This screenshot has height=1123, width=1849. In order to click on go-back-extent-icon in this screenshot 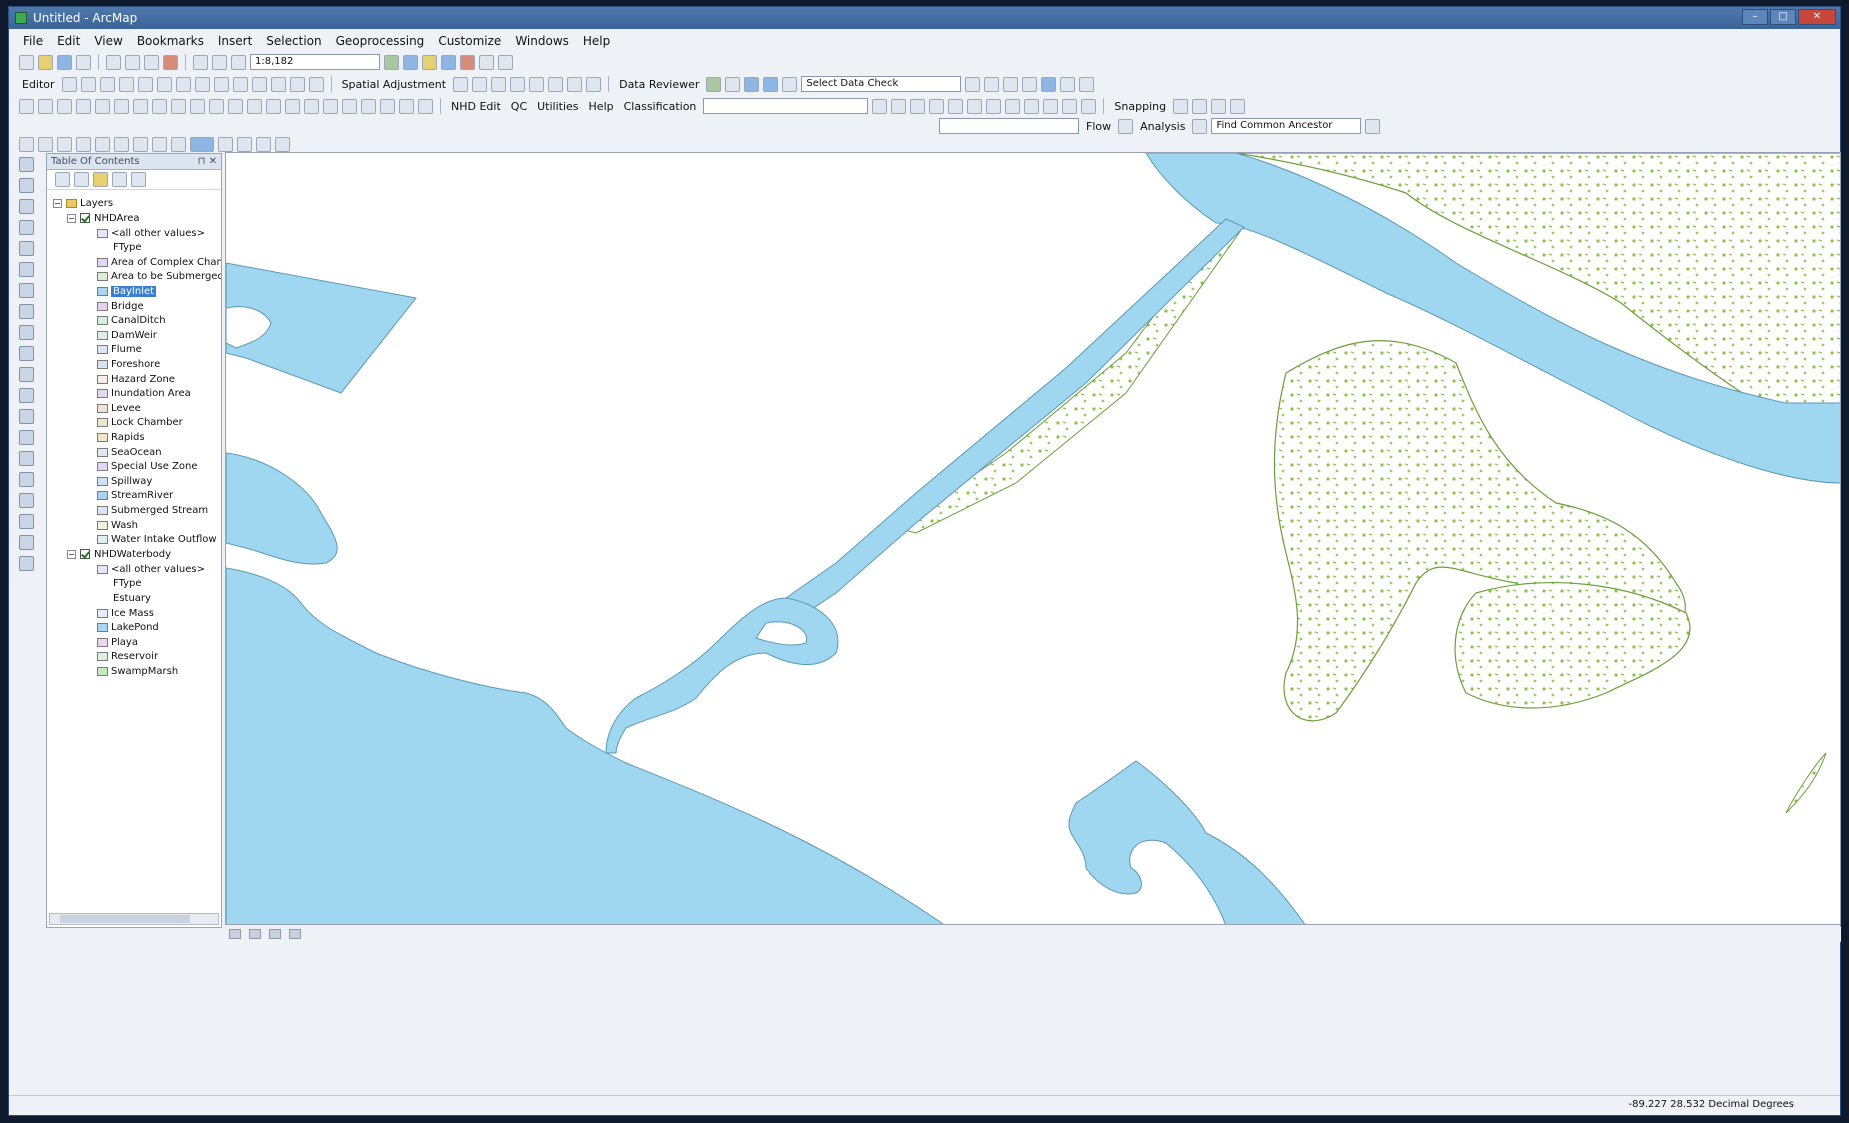, I will do `click(64, 144)`.